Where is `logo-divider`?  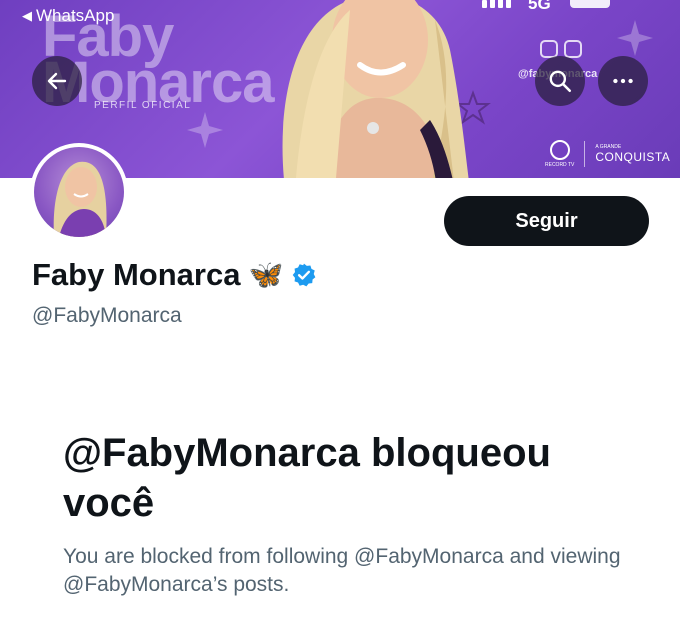
logo-divider is located at coordinates (585, 154).